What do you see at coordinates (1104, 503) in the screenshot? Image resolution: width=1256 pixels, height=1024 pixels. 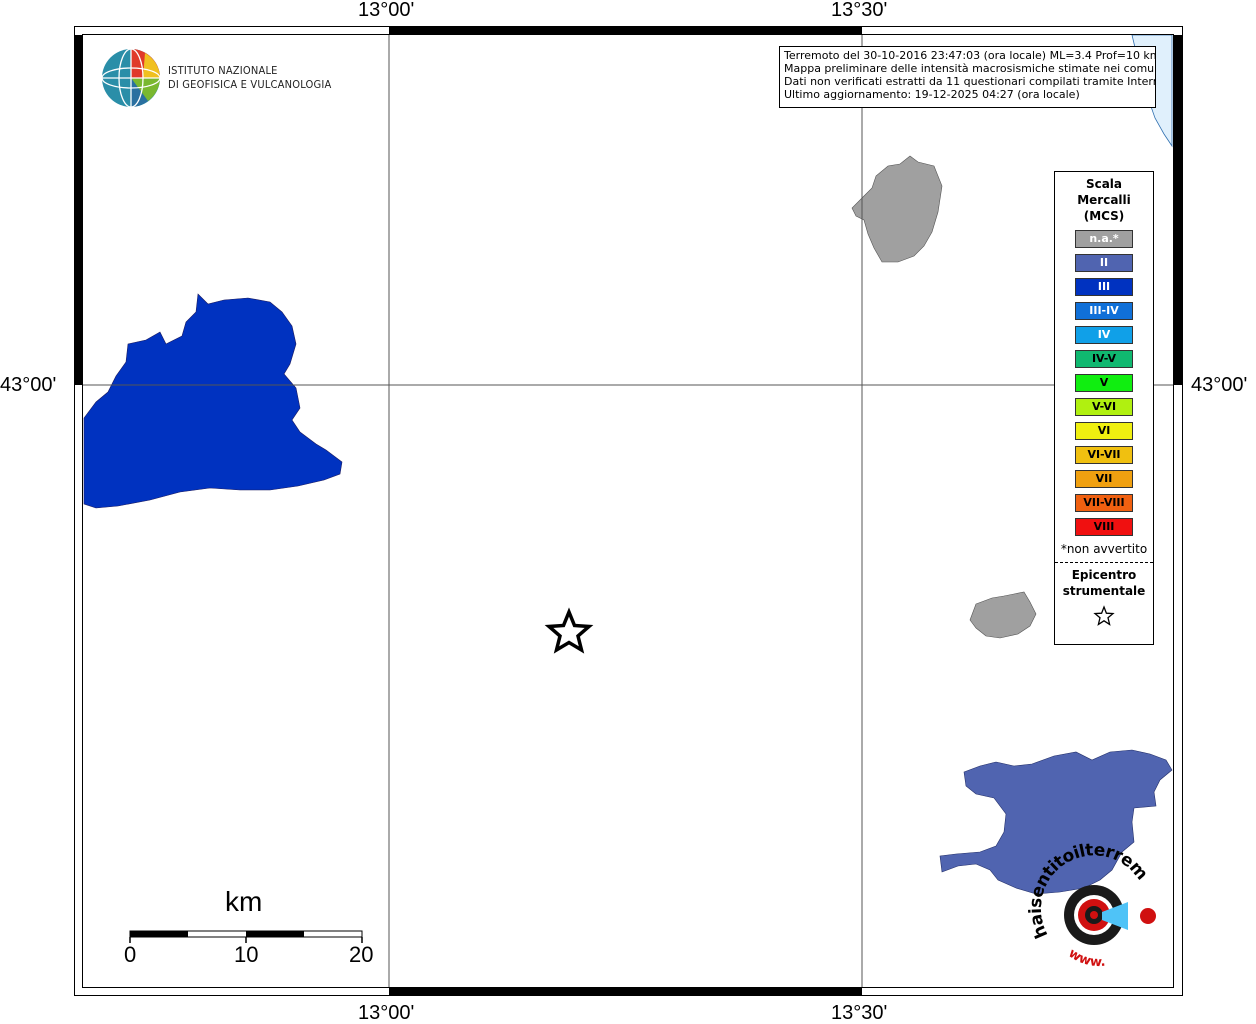 I see `legend-swatch: VII-VIII` at bounding box center [1104, 503].